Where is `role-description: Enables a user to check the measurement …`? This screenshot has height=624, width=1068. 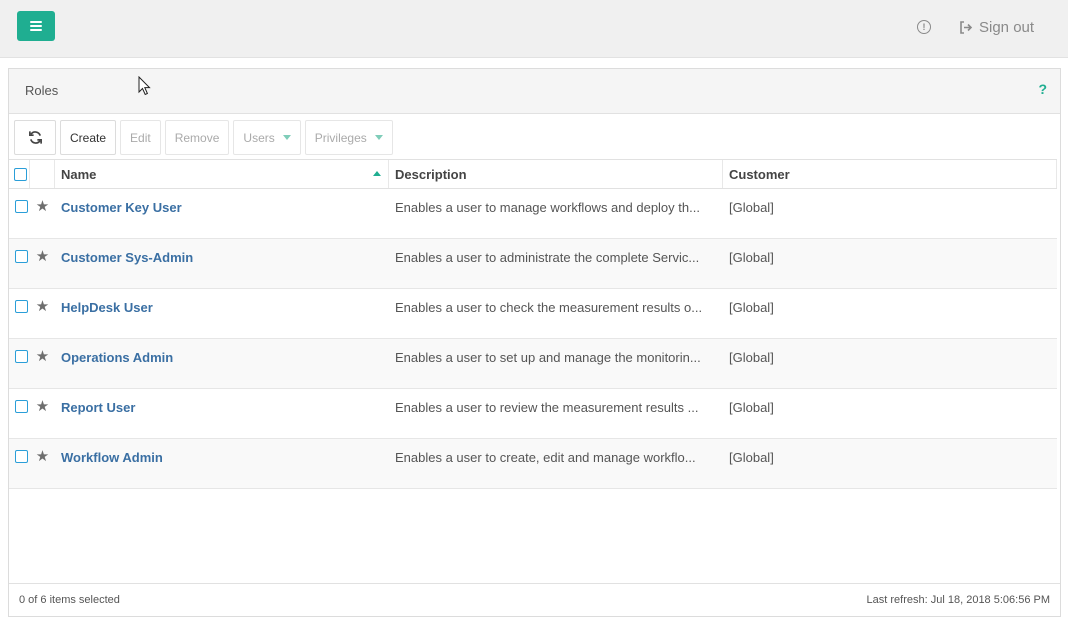
role-description: Enables a user to check the measurement … is located at coordinates (549, 307).